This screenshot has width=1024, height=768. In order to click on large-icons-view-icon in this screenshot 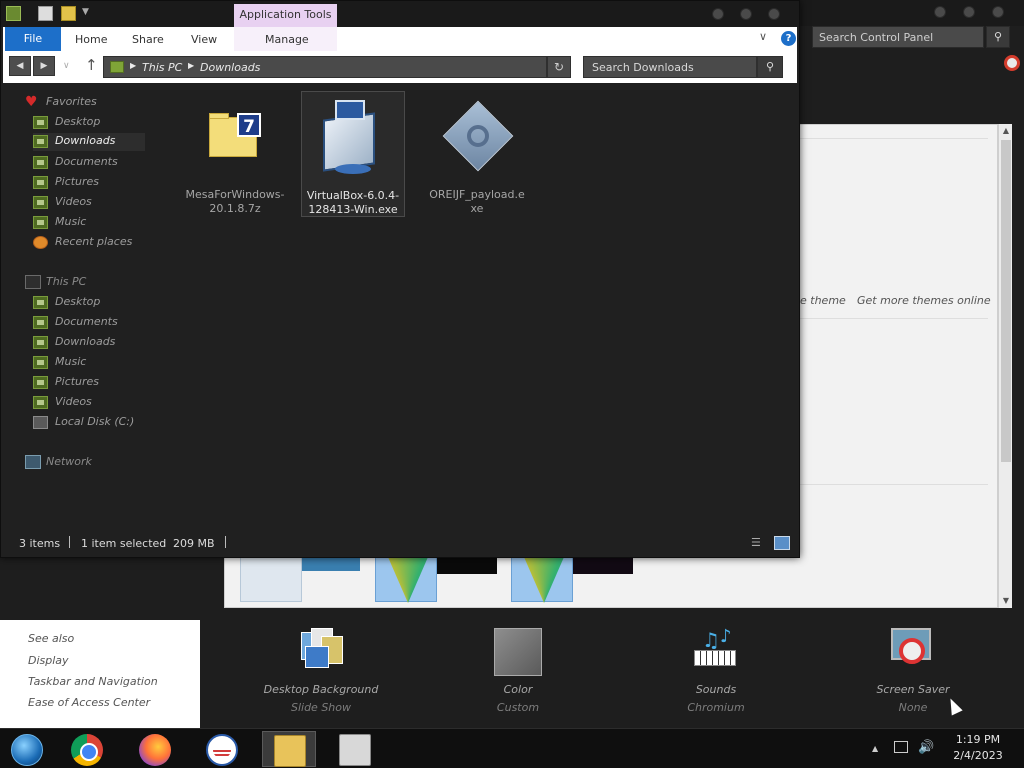, I will do `click(782, 543)`.